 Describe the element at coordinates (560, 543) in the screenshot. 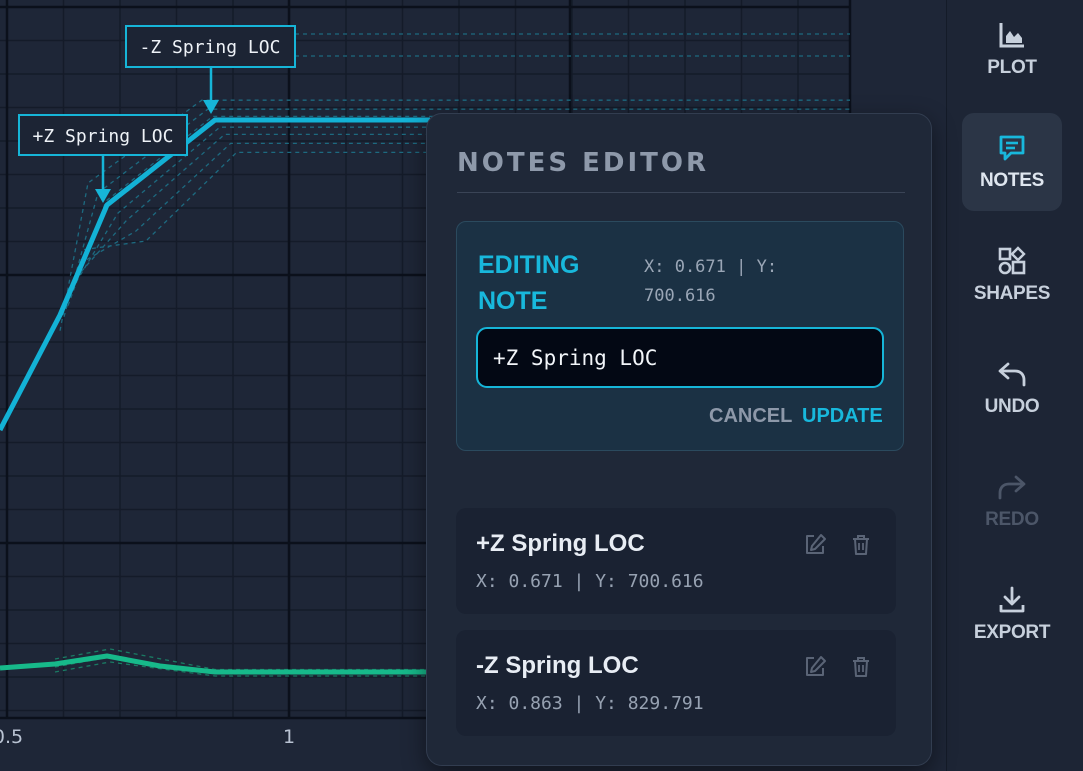

I see `note-title: +Z Spring LOC` at that location.